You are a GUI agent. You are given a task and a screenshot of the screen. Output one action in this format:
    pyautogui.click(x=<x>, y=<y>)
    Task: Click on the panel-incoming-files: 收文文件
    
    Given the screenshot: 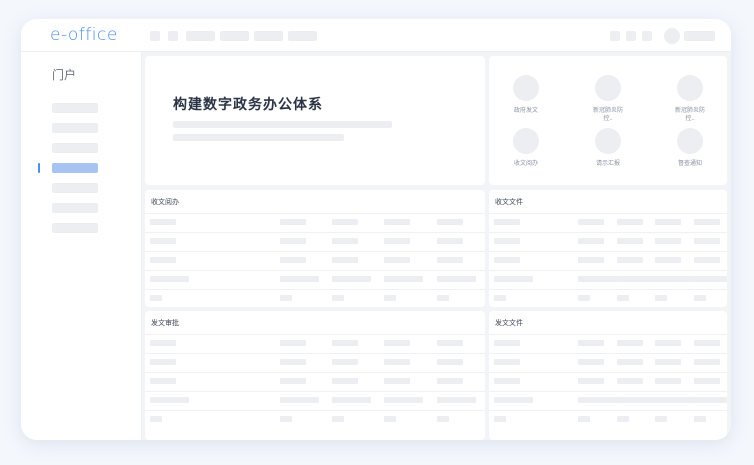 What is the action you would take?
    pyautogui.click(x=608, y=248)
    